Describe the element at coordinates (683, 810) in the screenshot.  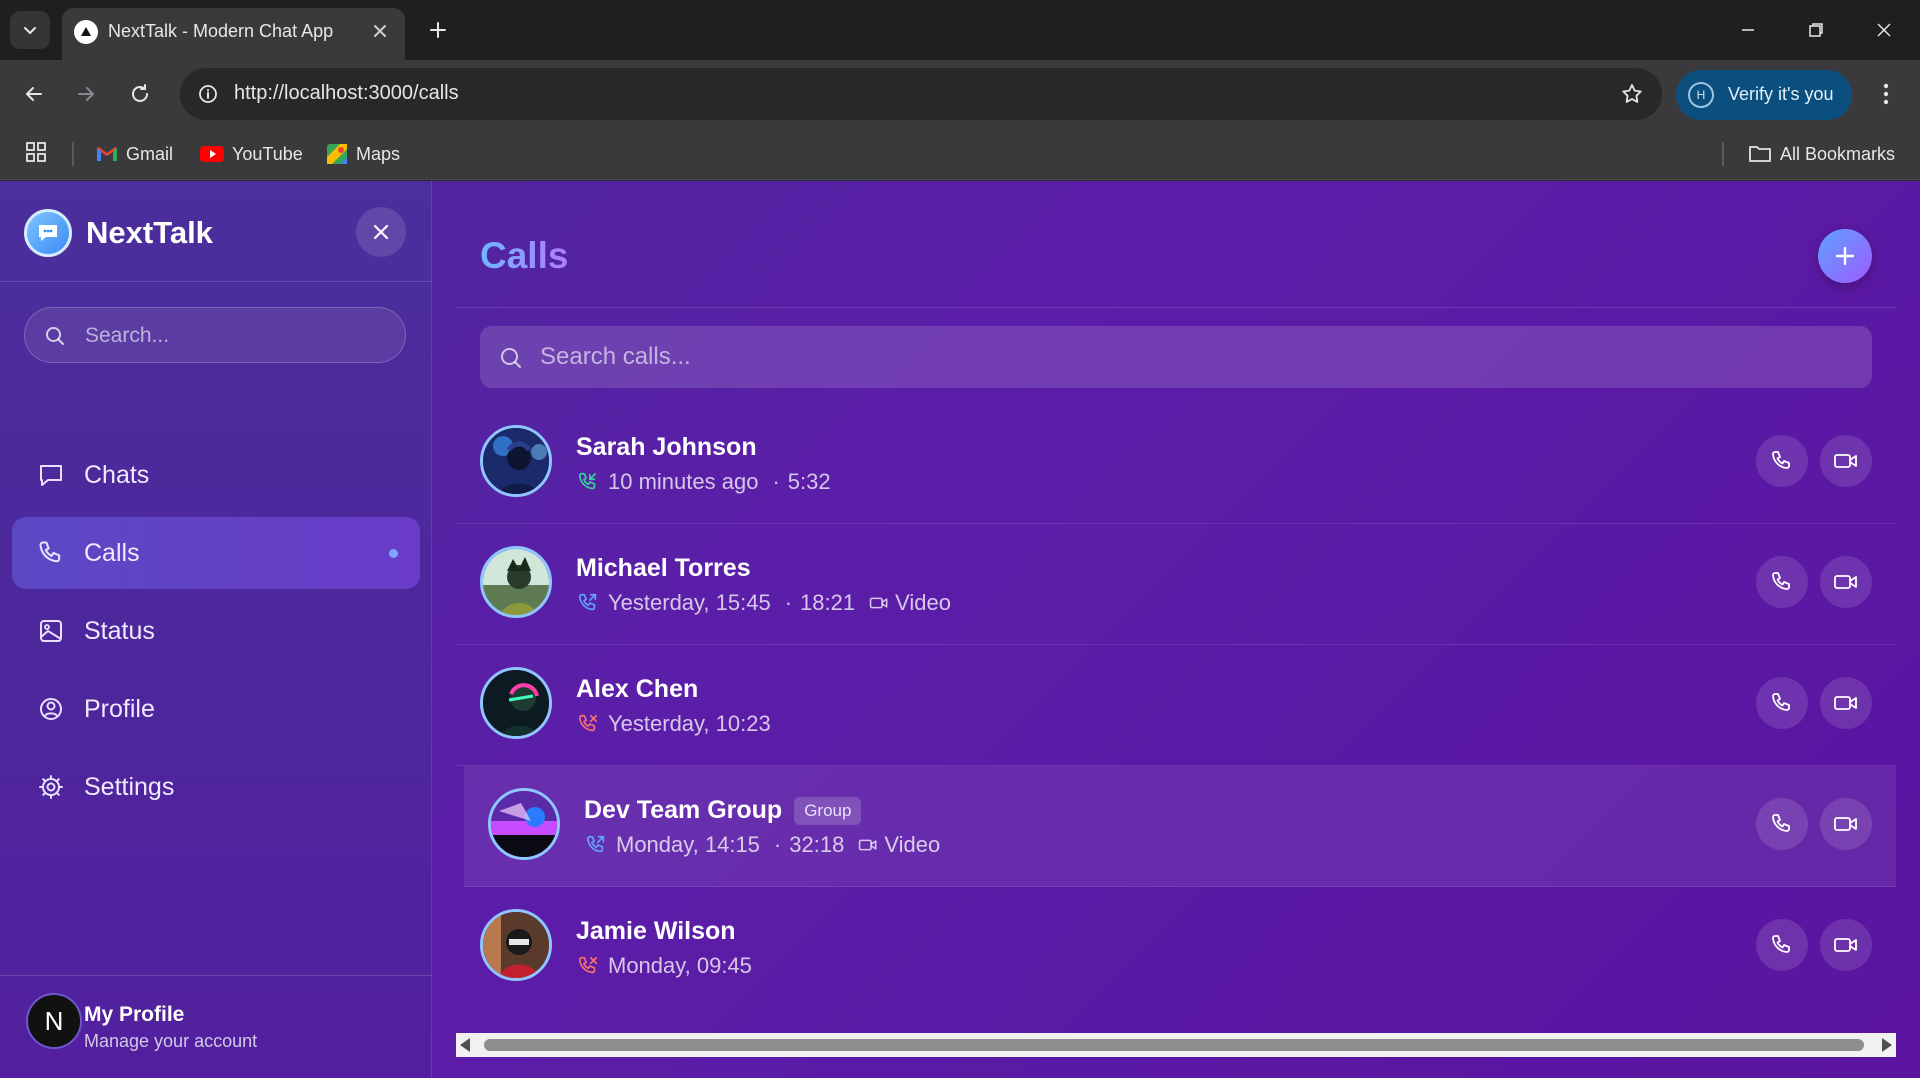
I see `caller-name: Dev Team Group` at that location.